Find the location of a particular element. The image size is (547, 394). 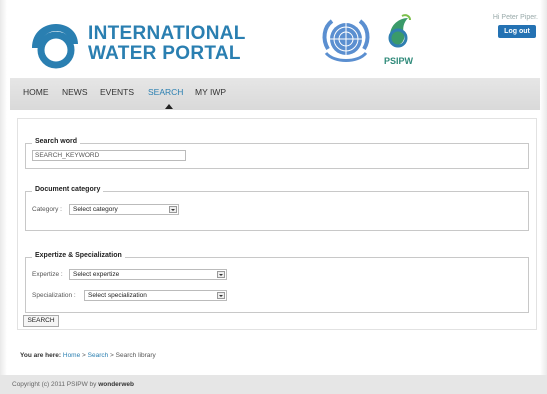

active-tab-caret-icon is located at coordinates (169, 106).